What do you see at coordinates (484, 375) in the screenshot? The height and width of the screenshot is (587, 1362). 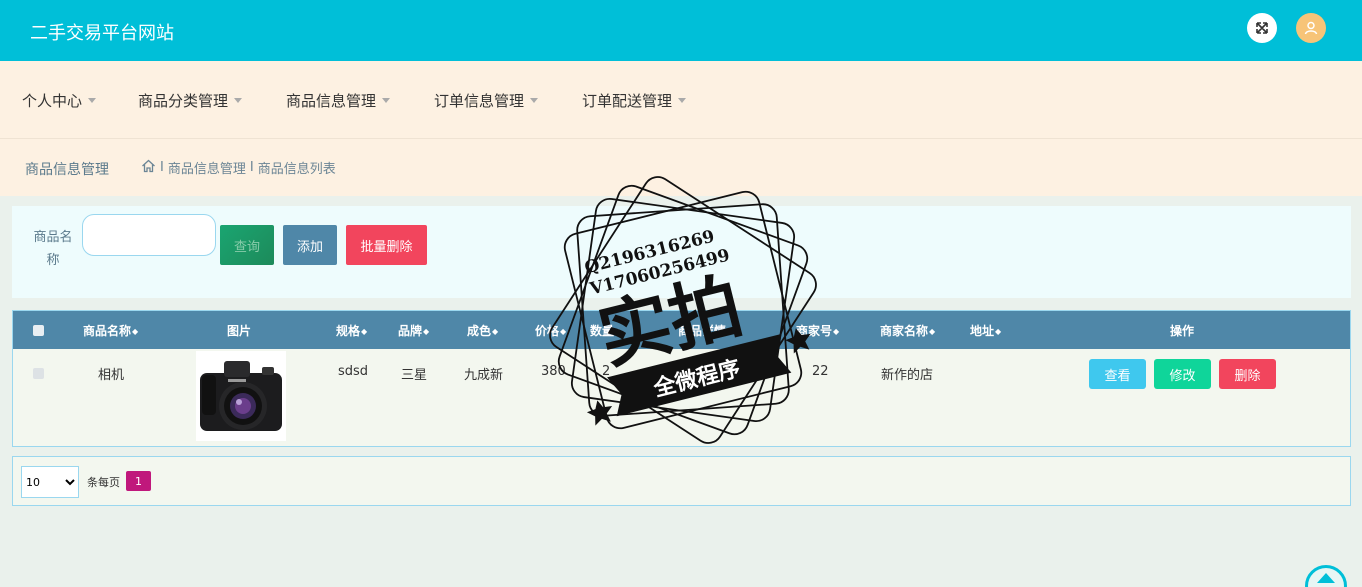 I see `cell-condition: 九成新` at bounding box center [484, 375].